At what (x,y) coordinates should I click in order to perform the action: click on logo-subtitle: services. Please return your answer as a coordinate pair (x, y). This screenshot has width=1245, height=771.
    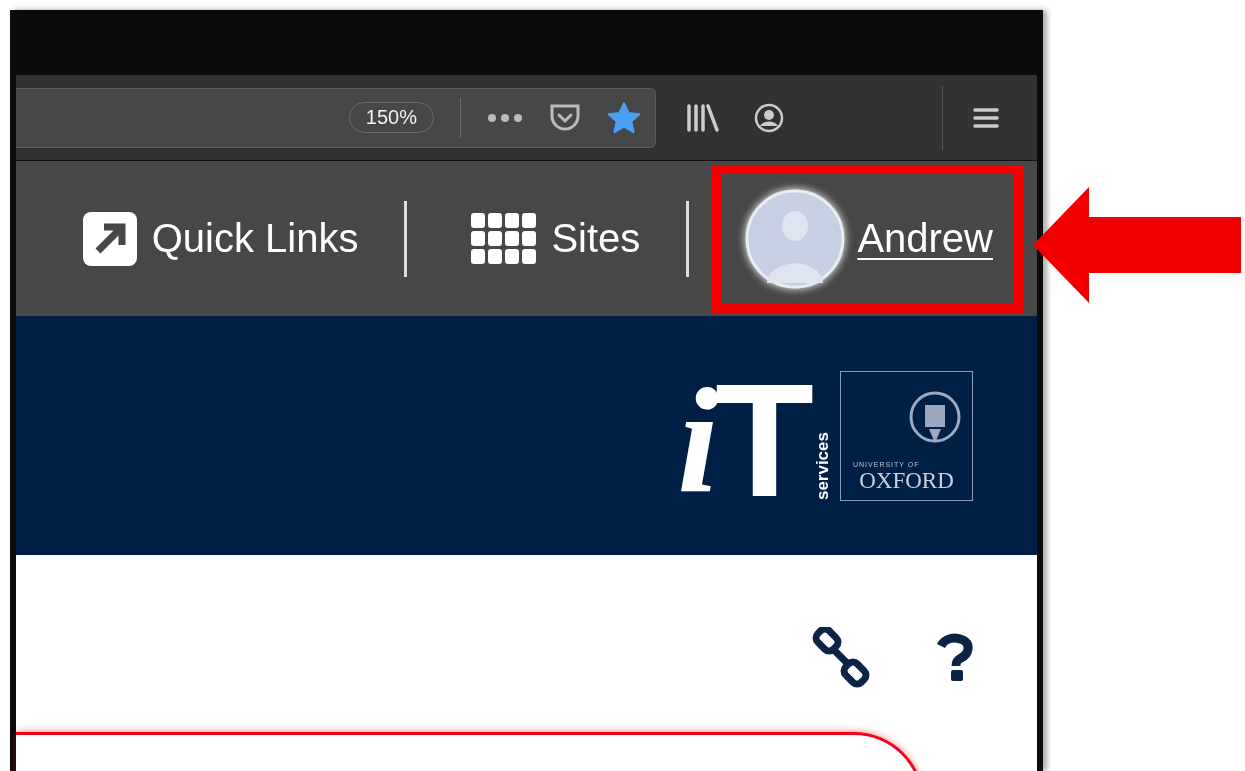
    Looking at the image, I should click on (823, 466).